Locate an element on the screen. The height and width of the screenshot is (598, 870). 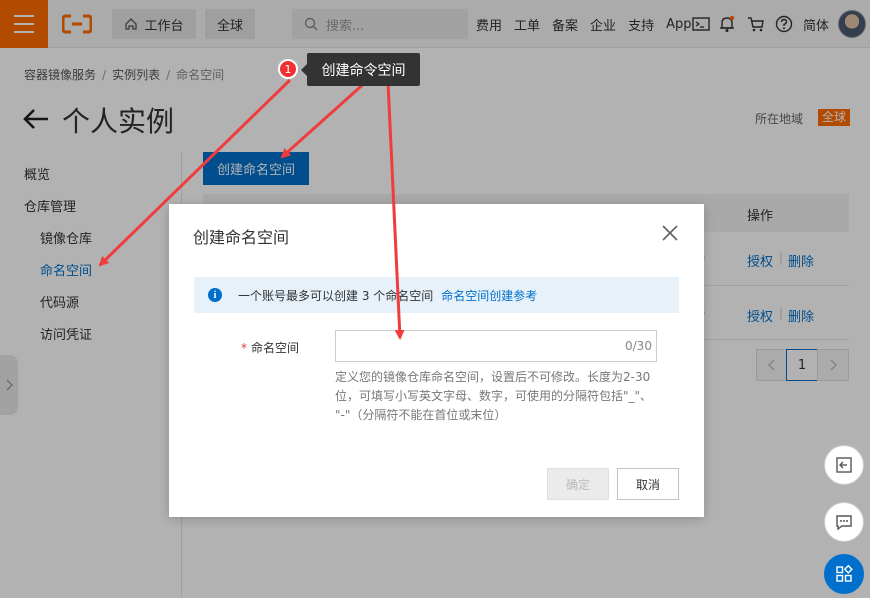
info-text: 一个账号最多可以创建 3 个命名空间 is located at coordinates (336, 295).